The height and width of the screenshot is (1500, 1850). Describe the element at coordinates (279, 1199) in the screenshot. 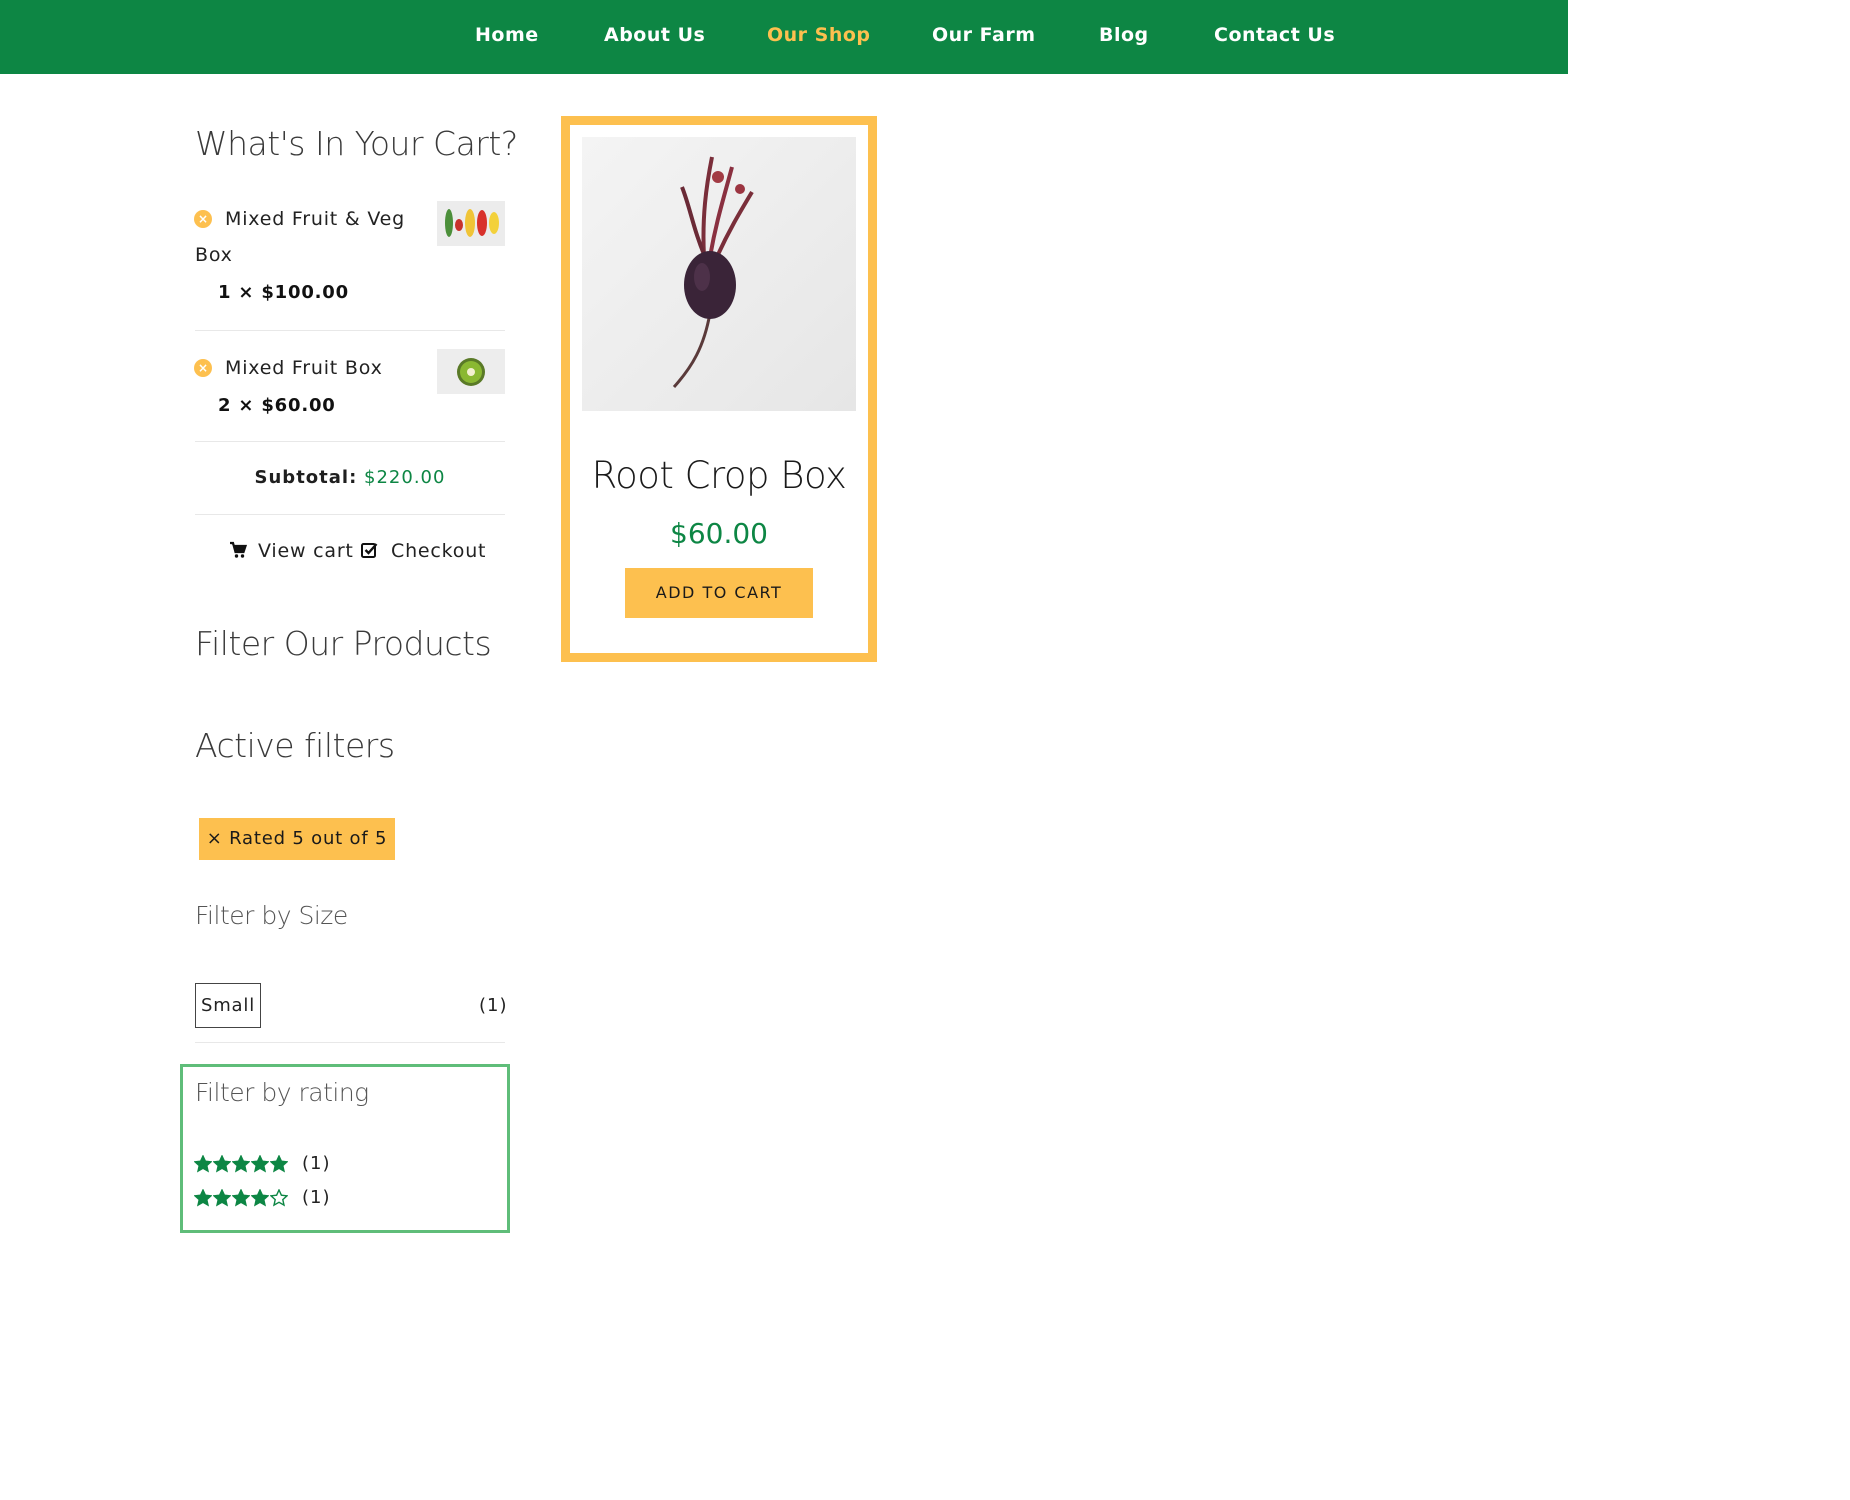

I see `star-empty-icon` at that location.